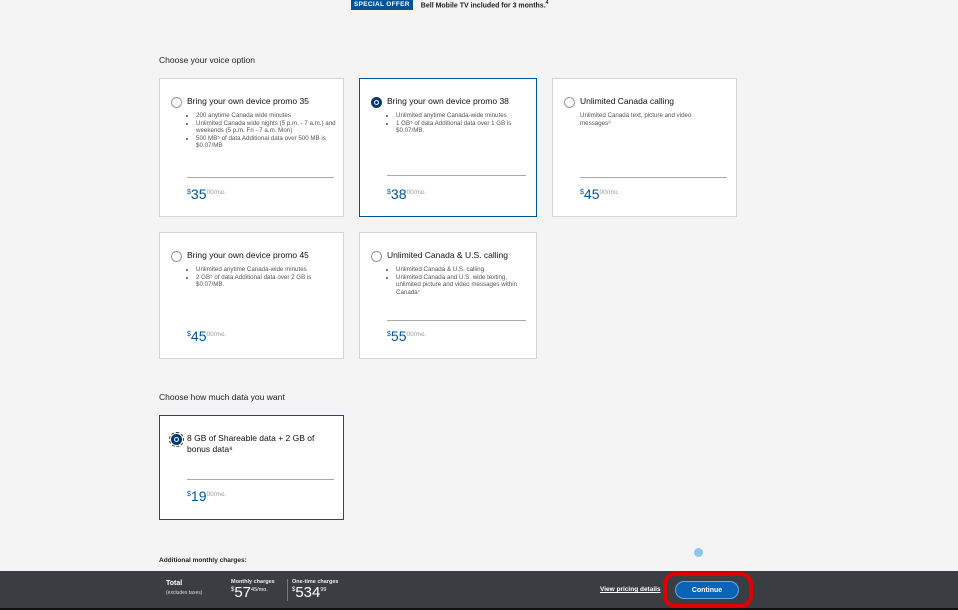 The image size is (958, 610). Describe the element at coordinates (382, 5) in the screenshot. I see `special-offer-badge: SPECIAL OFFER` at that location.